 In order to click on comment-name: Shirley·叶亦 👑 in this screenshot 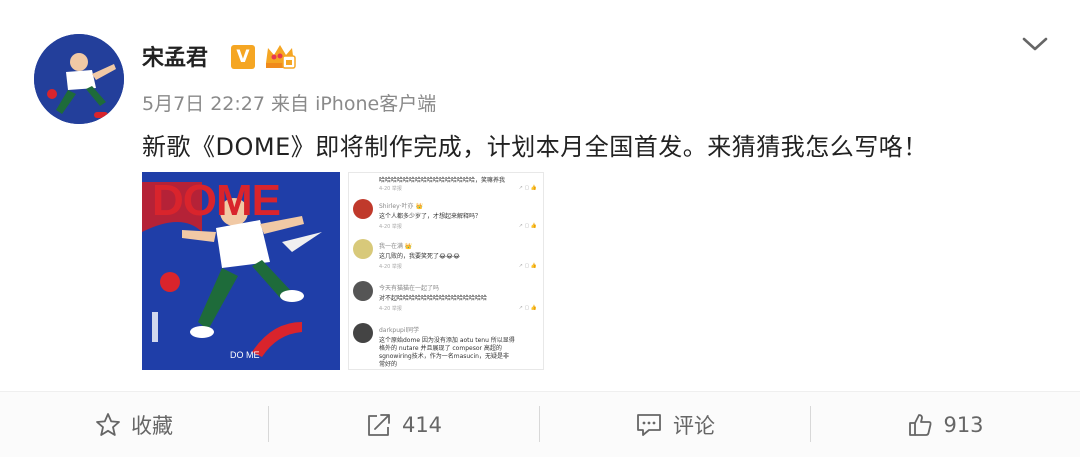, I will do `click(401, 206)`.